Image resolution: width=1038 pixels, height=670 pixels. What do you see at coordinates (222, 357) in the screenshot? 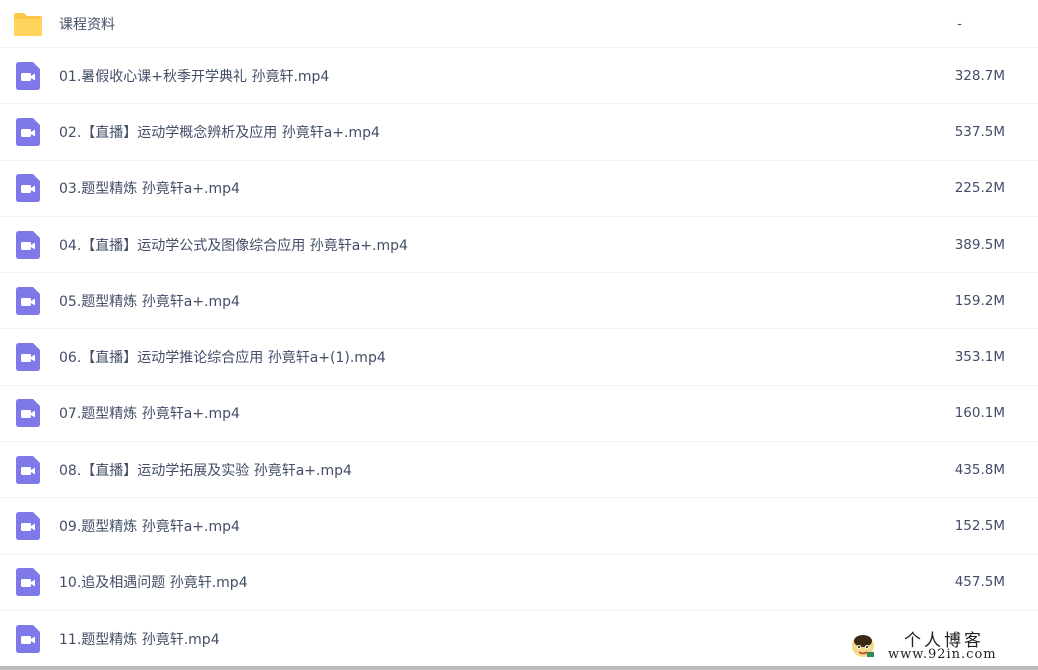
I see `file-name: 06.【直播】运动学推论综合应用 孙竟轩a+(1).mp4` at bounding box center [222, 357].